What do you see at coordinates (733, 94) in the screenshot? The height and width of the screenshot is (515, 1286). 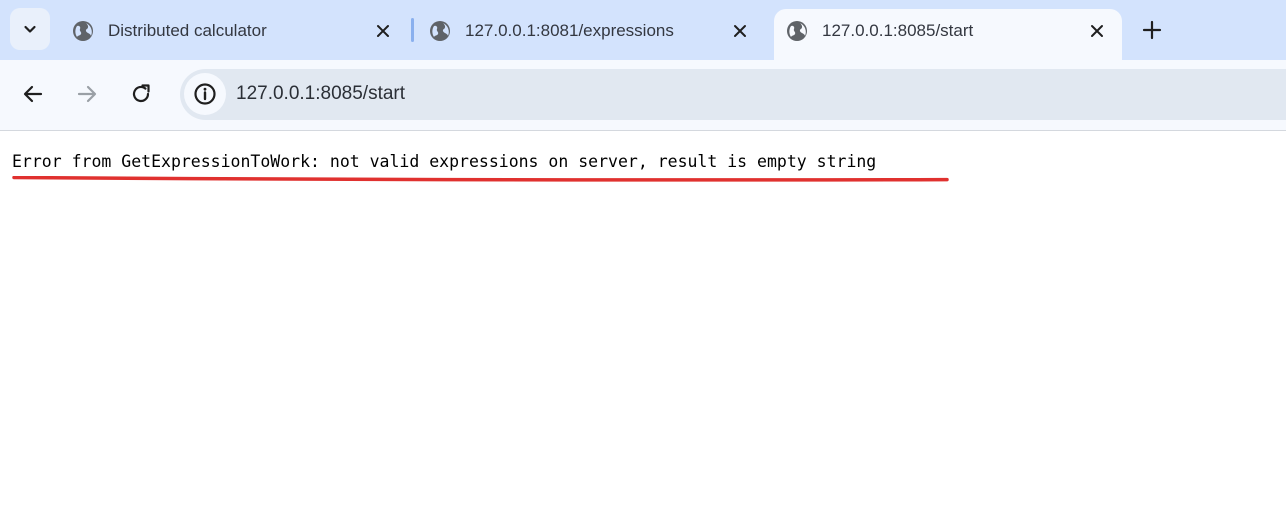 I see `address-bar: 127.0.0.1:8085/start` at bounding box center [733, 94].